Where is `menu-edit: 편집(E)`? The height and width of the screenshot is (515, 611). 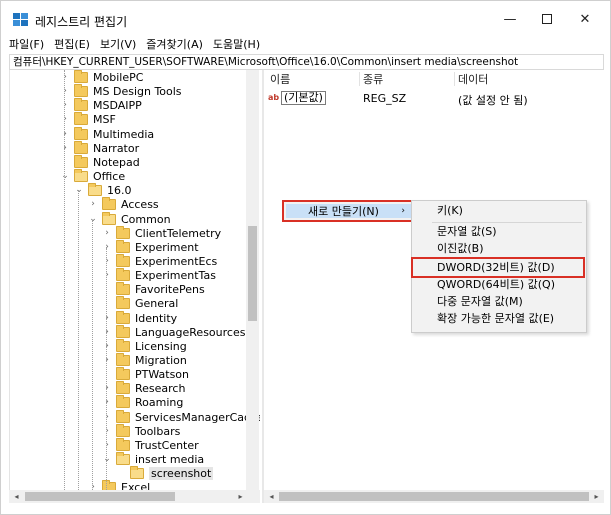 menu-edit: 편집(E) is located at coordinates (72, 44).